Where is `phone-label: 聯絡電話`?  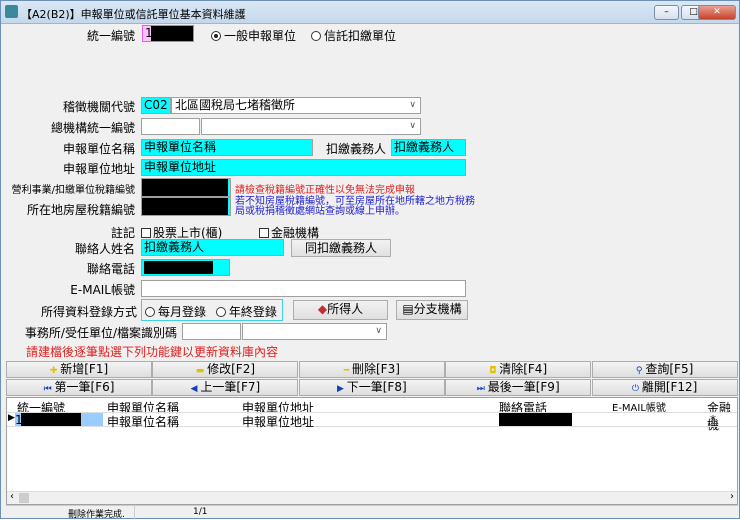 phone-label: 聯絡電話 is located at coordinates (110, 269).